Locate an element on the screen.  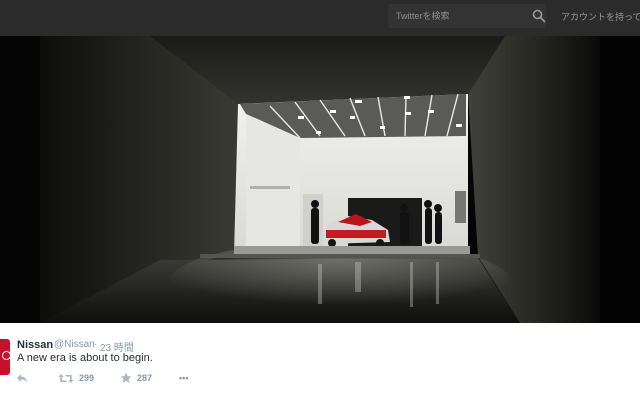
search-icon is located at coordinates (539, 16).